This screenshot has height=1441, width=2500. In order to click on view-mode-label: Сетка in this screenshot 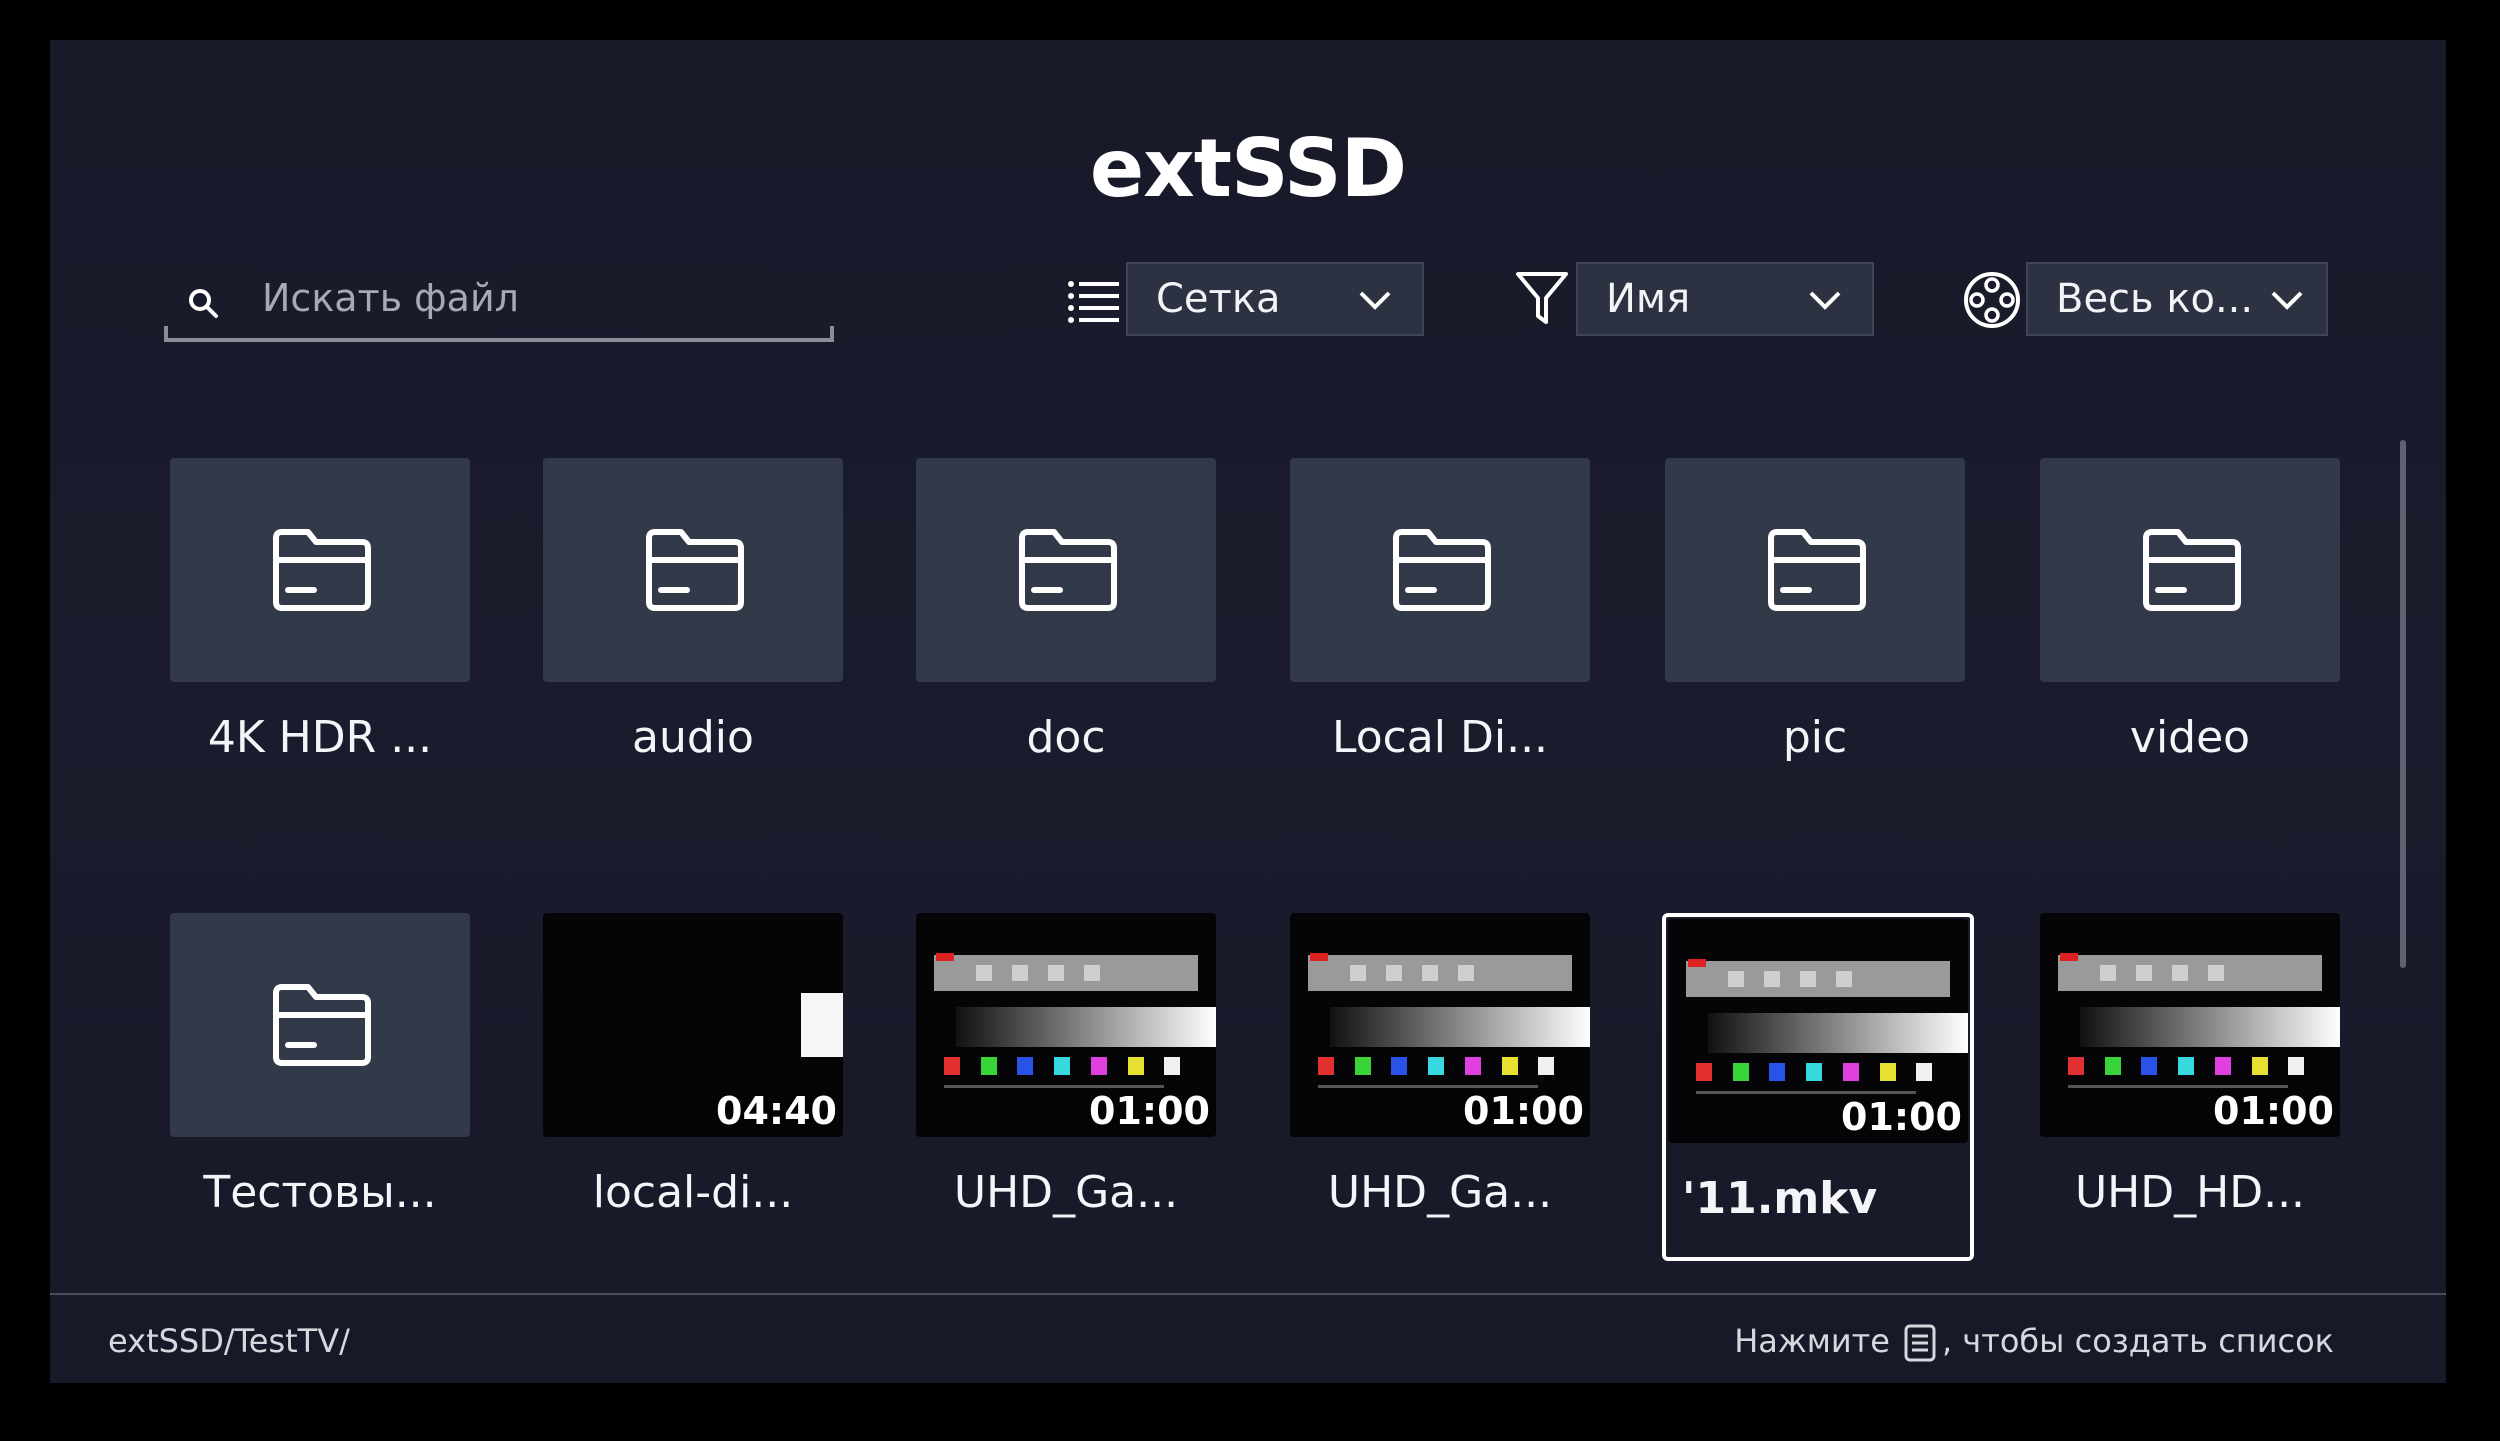, I will do `click(1218, 299)`.